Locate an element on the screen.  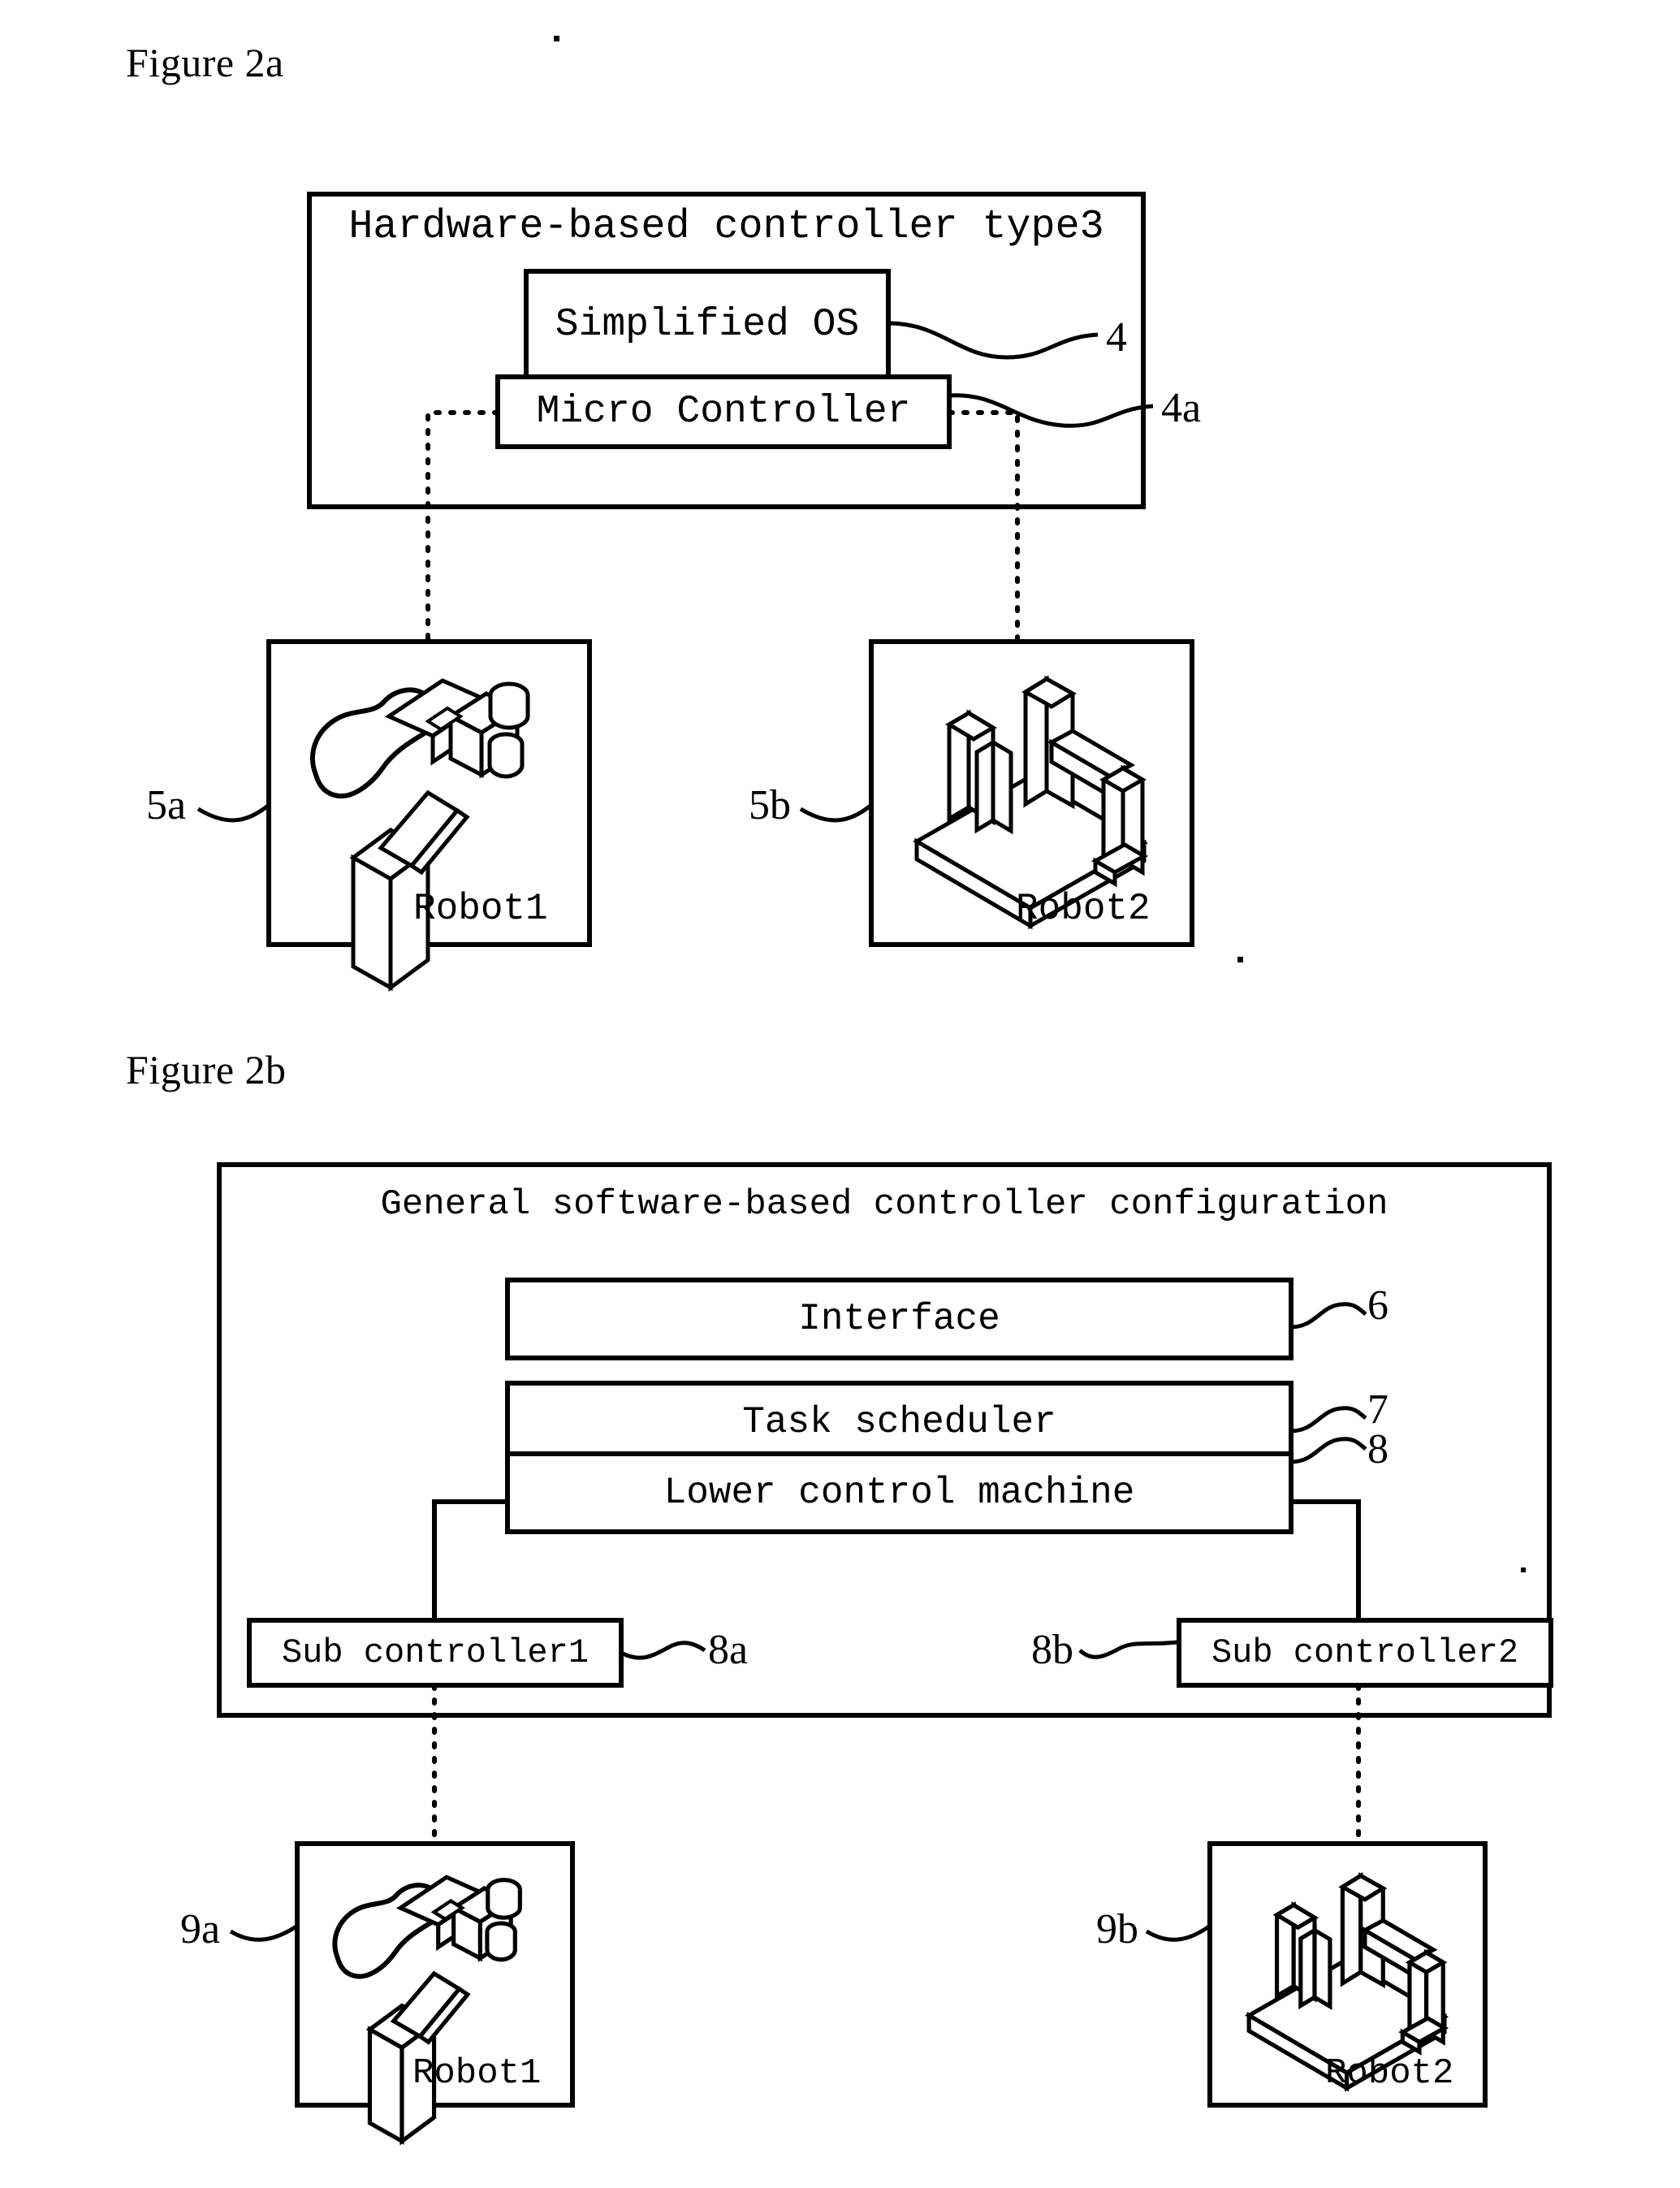
fig2b-link-lower-sub2 is located at coordinates (1326, 1560).